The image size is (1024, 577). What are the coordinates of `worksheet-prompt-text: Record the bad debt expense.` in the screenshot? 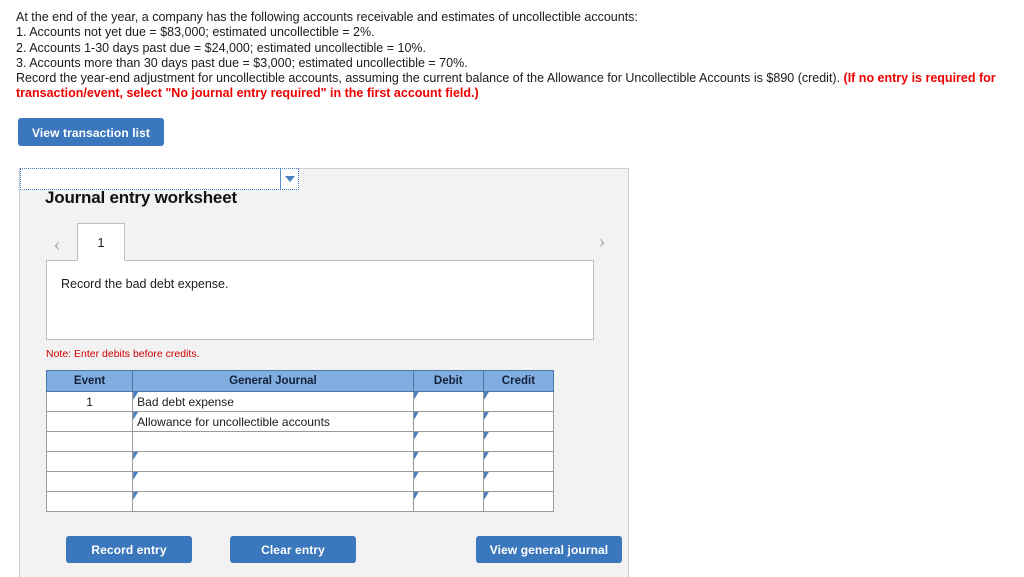 It's located at (145, 284).